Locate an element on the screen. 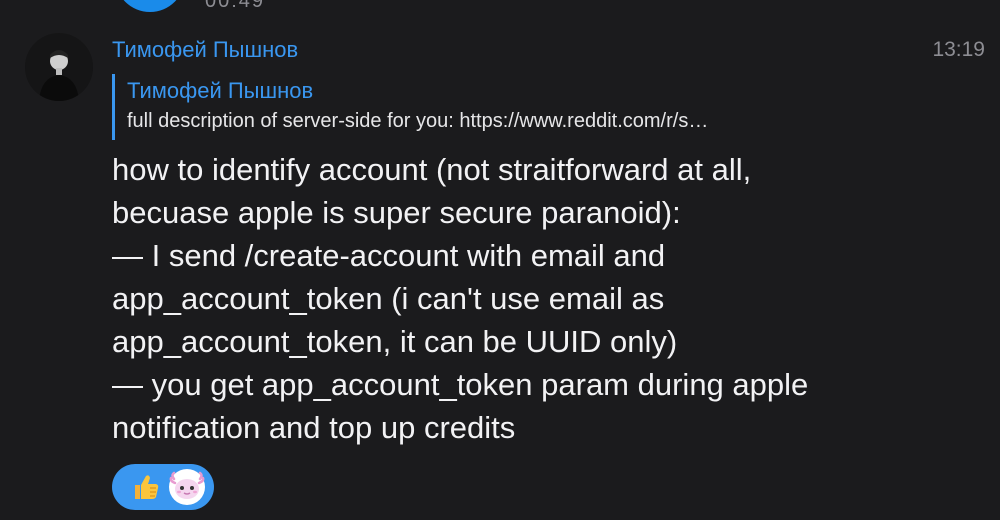 The height and width of the screenshot is (520, 1000). thumbs-up-icon is located at coordinates (145, 487).